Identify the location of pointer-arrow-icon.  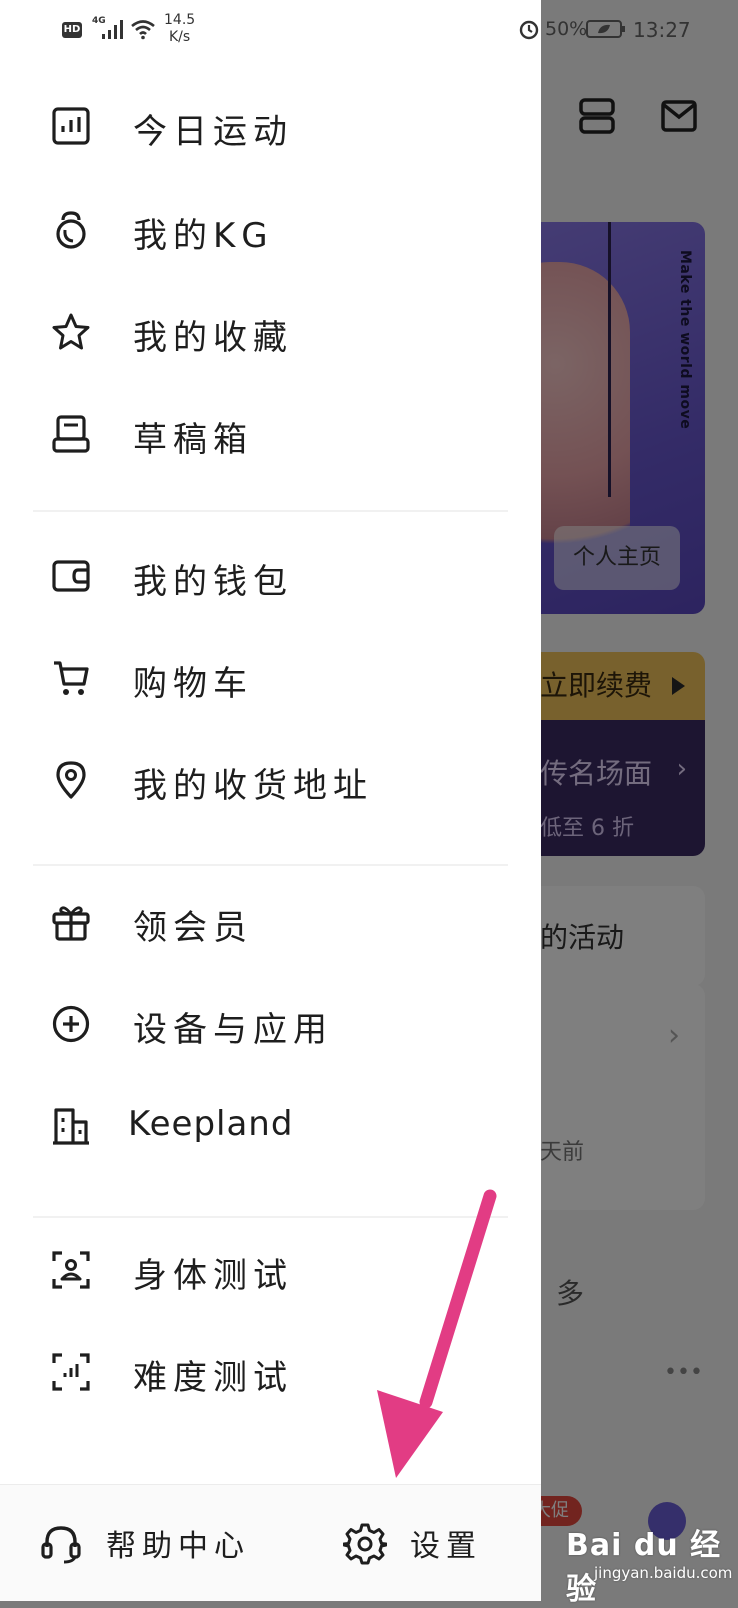
(437, 1333).